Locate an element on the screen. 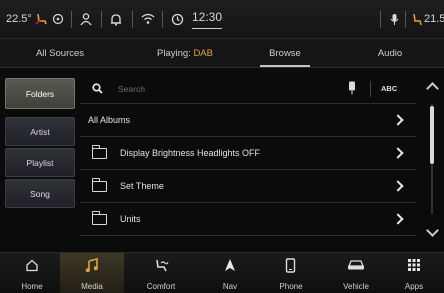 The image size is (444, 293). filter-label: Folders is located at coordinates (40, 93).